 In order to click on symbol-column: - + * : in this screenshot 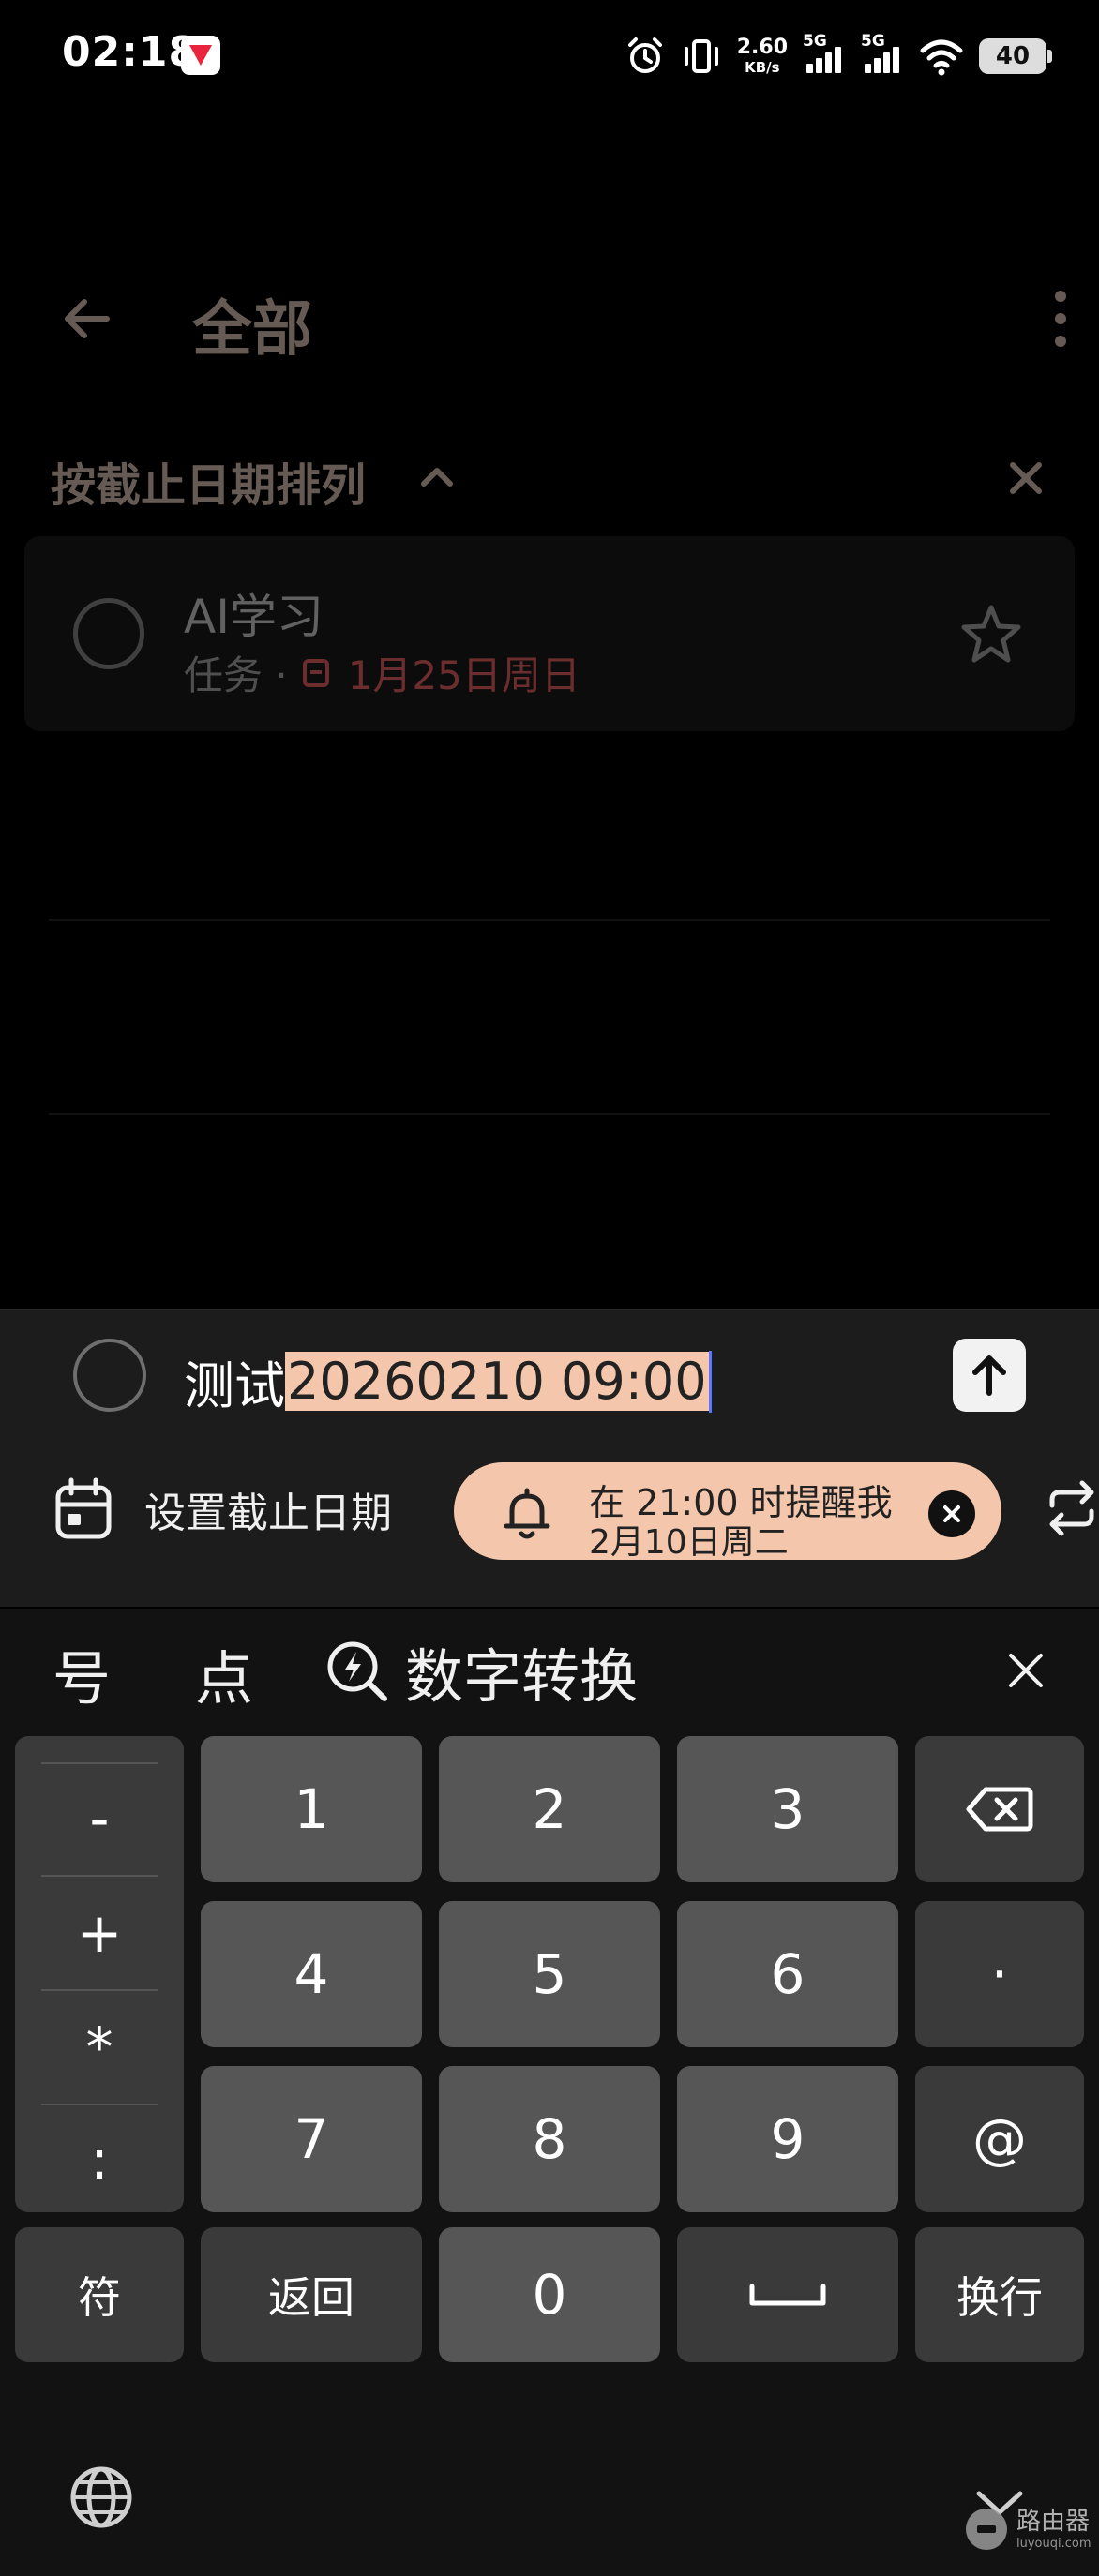, I will do `click(99, 1974)`.